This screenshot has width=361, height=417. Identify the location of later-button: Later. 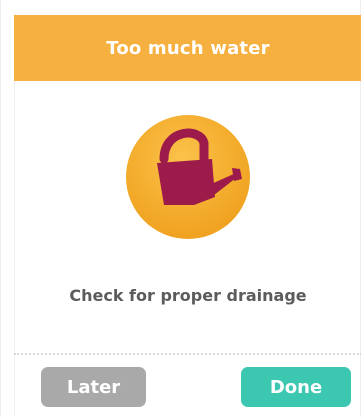
(93, 387).